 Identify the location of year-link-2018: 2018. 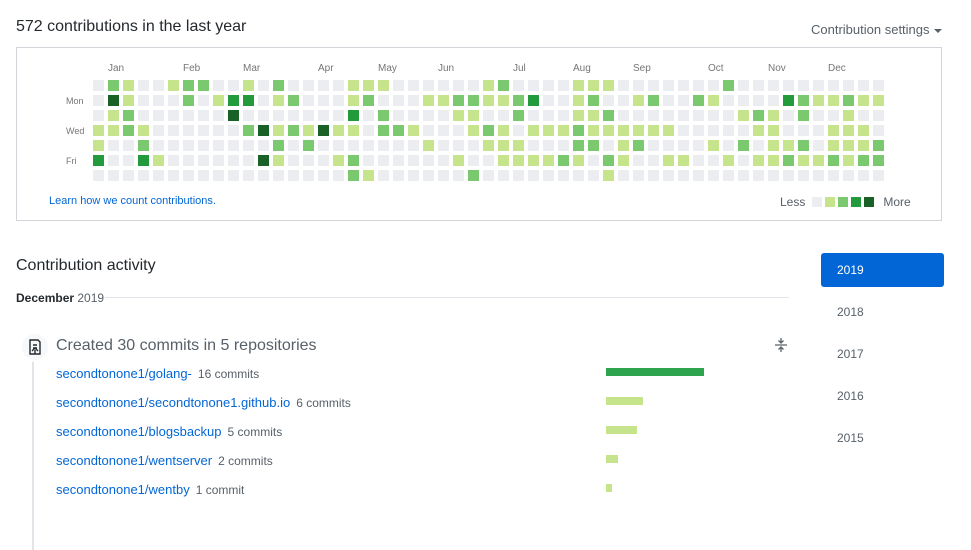
(882, 312).